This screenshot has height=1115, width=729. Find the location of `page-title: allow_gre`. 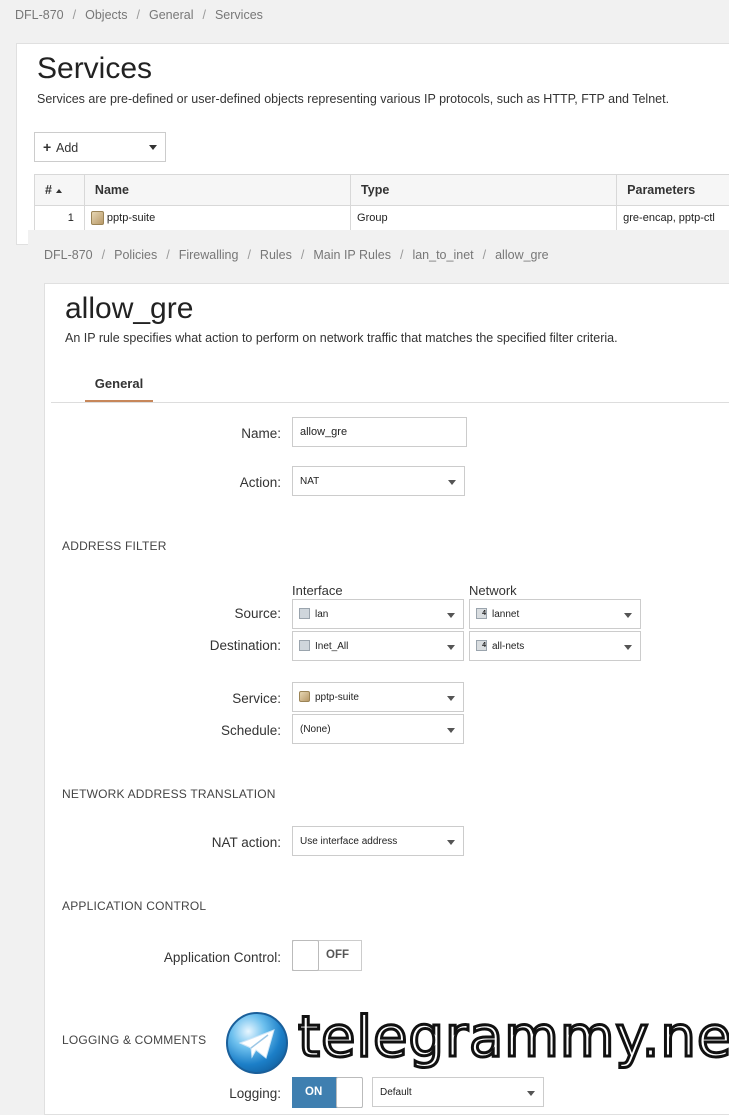

page-title: allow_gre is located at coordinates (129, 309).